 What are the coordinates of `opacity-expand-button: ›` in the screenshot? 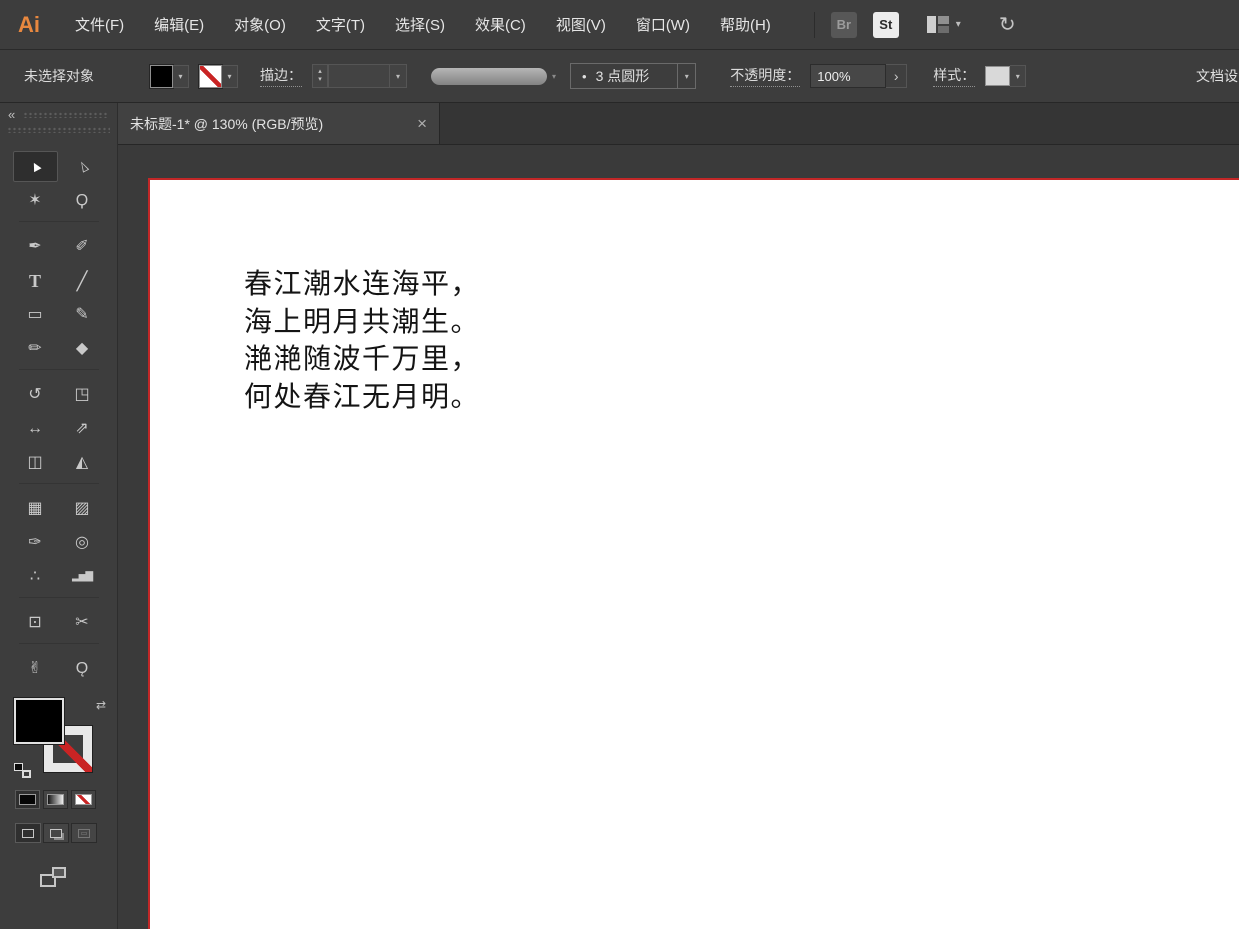 It's located at (897, 76).